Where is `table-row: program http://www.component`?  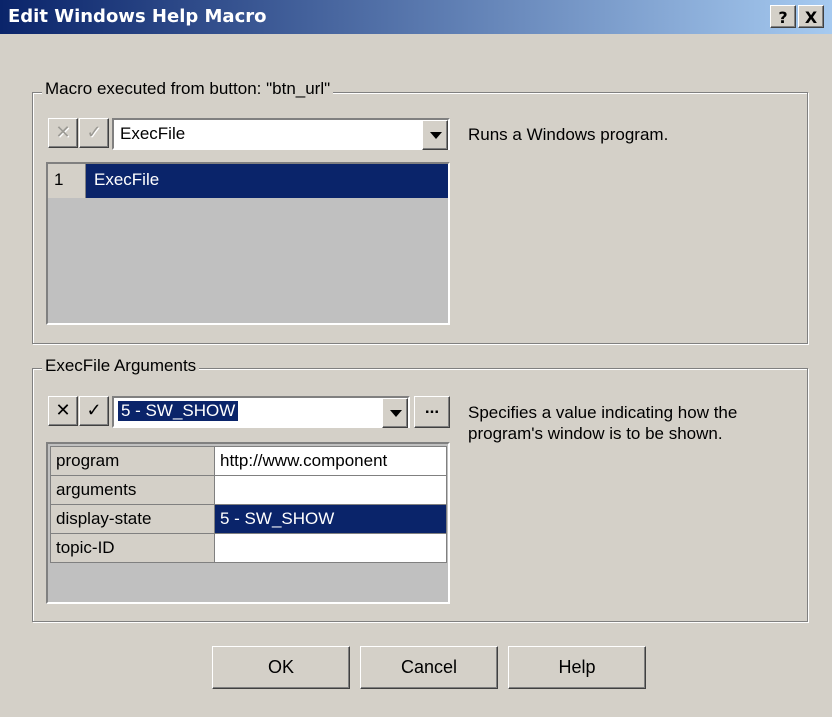 table-row: program http://www.component is located at coordinates (248, 461).